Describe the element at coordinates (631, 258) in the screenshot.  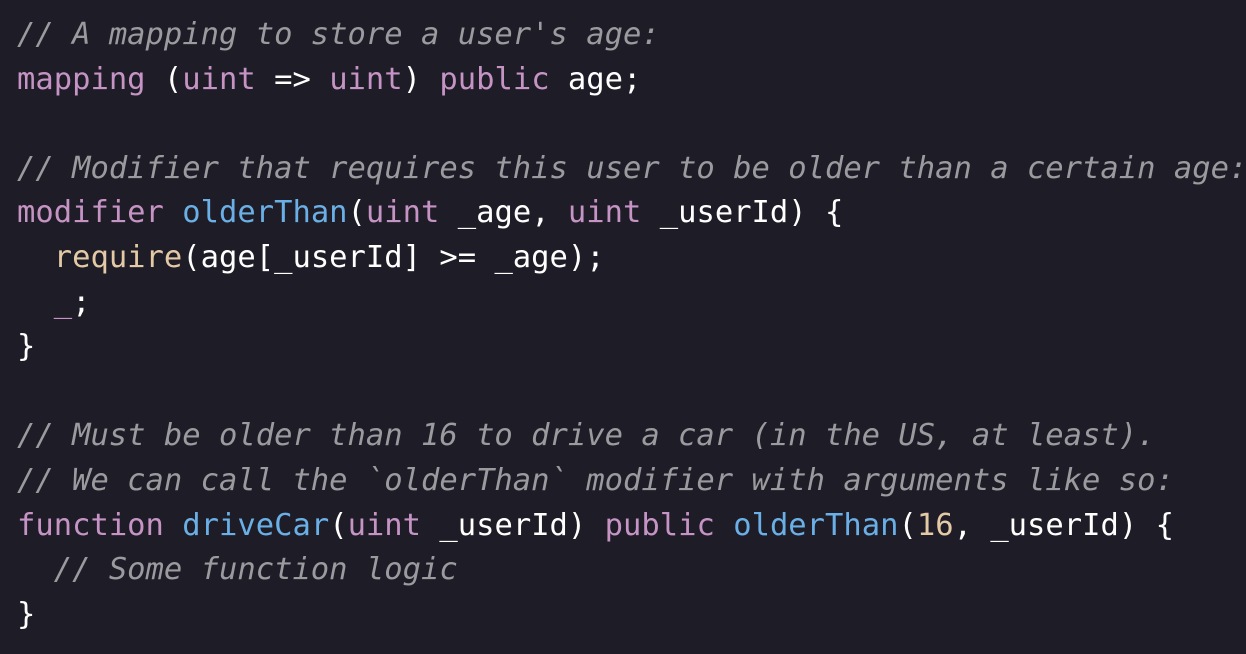
I see `code-line-6: require(age[_userId] >= _age);` at that location.